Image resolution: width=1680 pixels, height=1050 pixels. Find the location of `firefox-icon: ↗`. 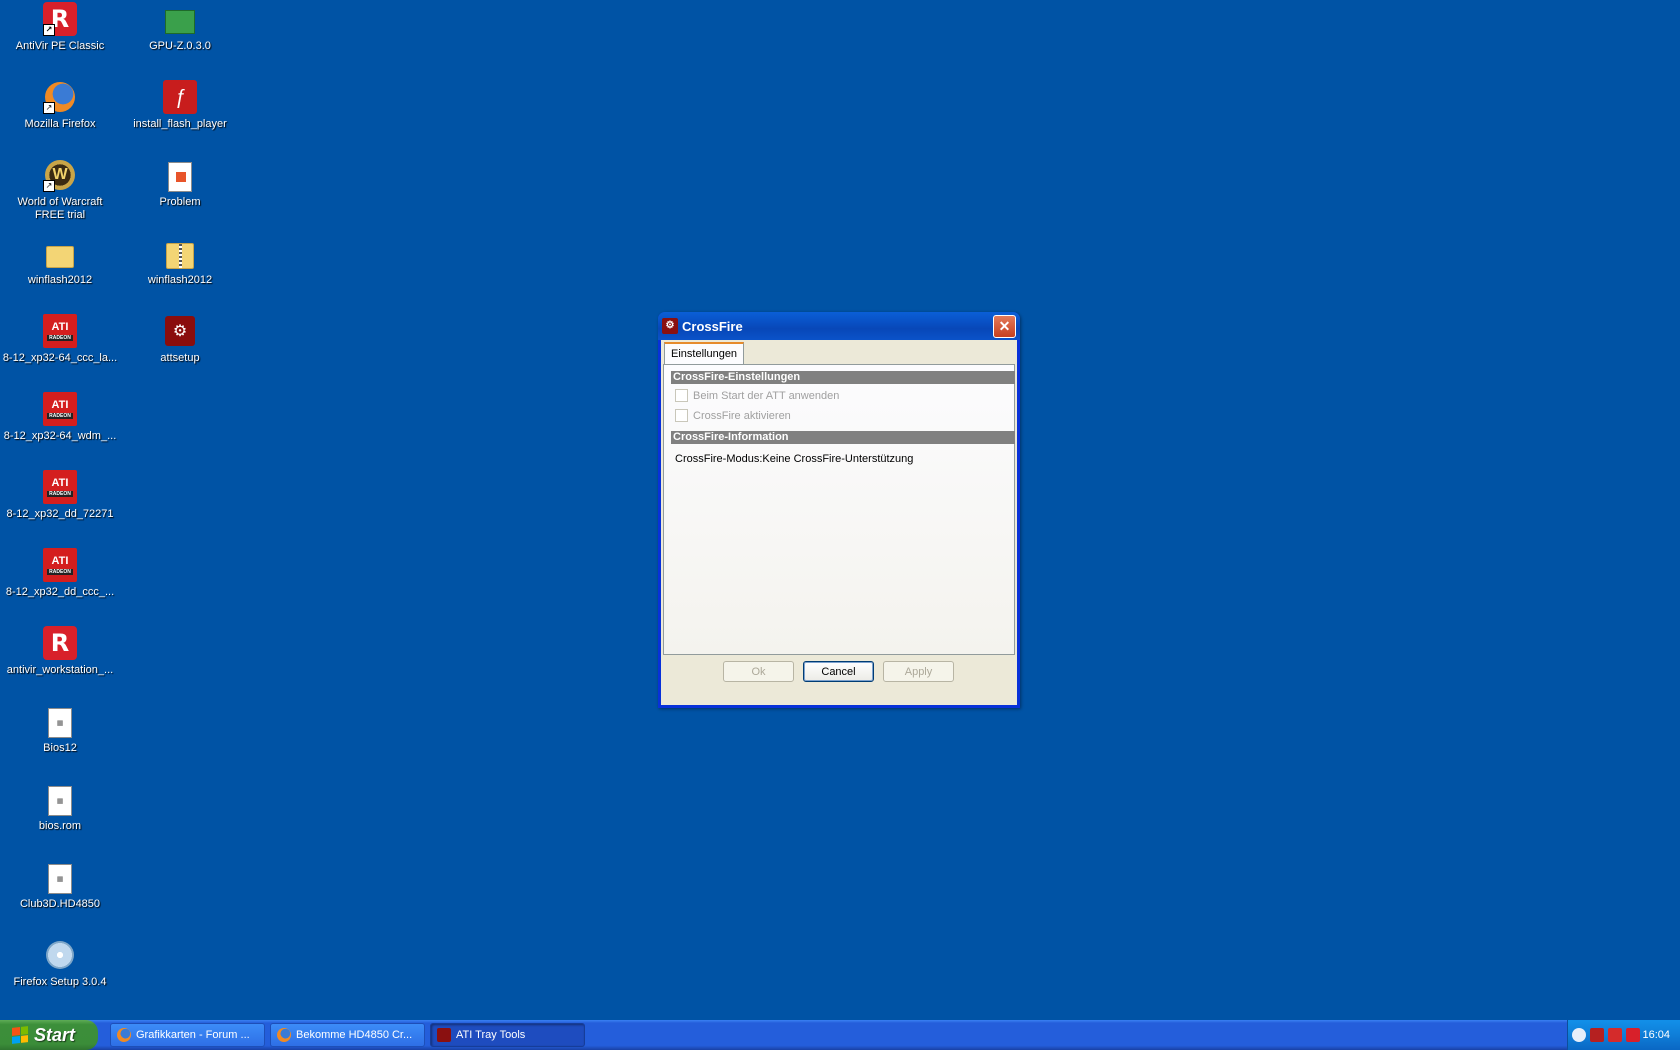

firefox-icon: ↗ is located at coordinates (60, 97).